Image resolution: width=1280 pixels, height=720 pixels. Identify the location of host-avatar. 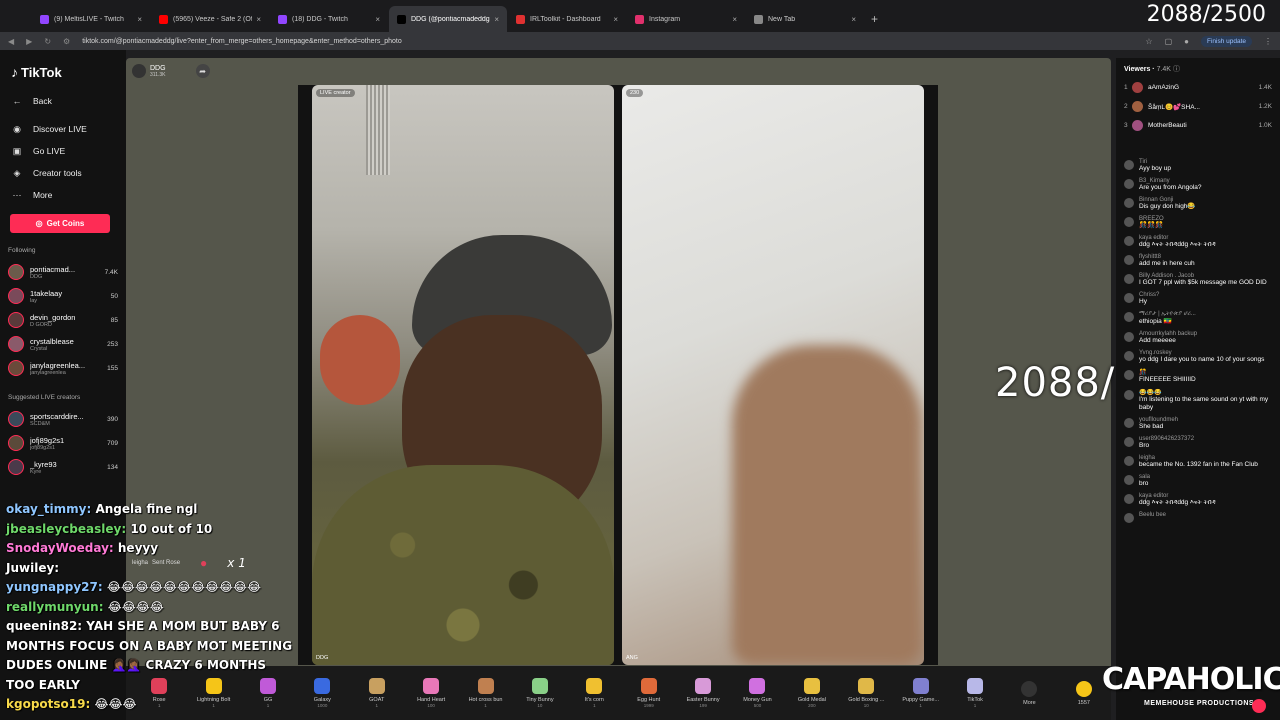
(139, 71).